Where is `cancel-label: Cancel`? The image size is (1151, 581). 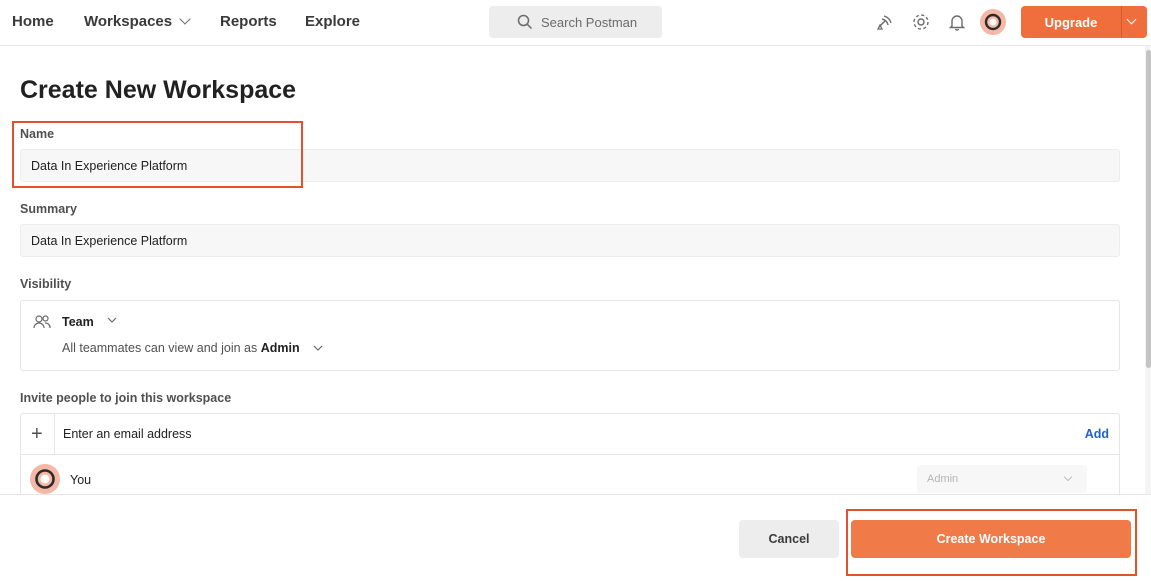
cancel-label: Cancel is located at coordinates (789, 539).